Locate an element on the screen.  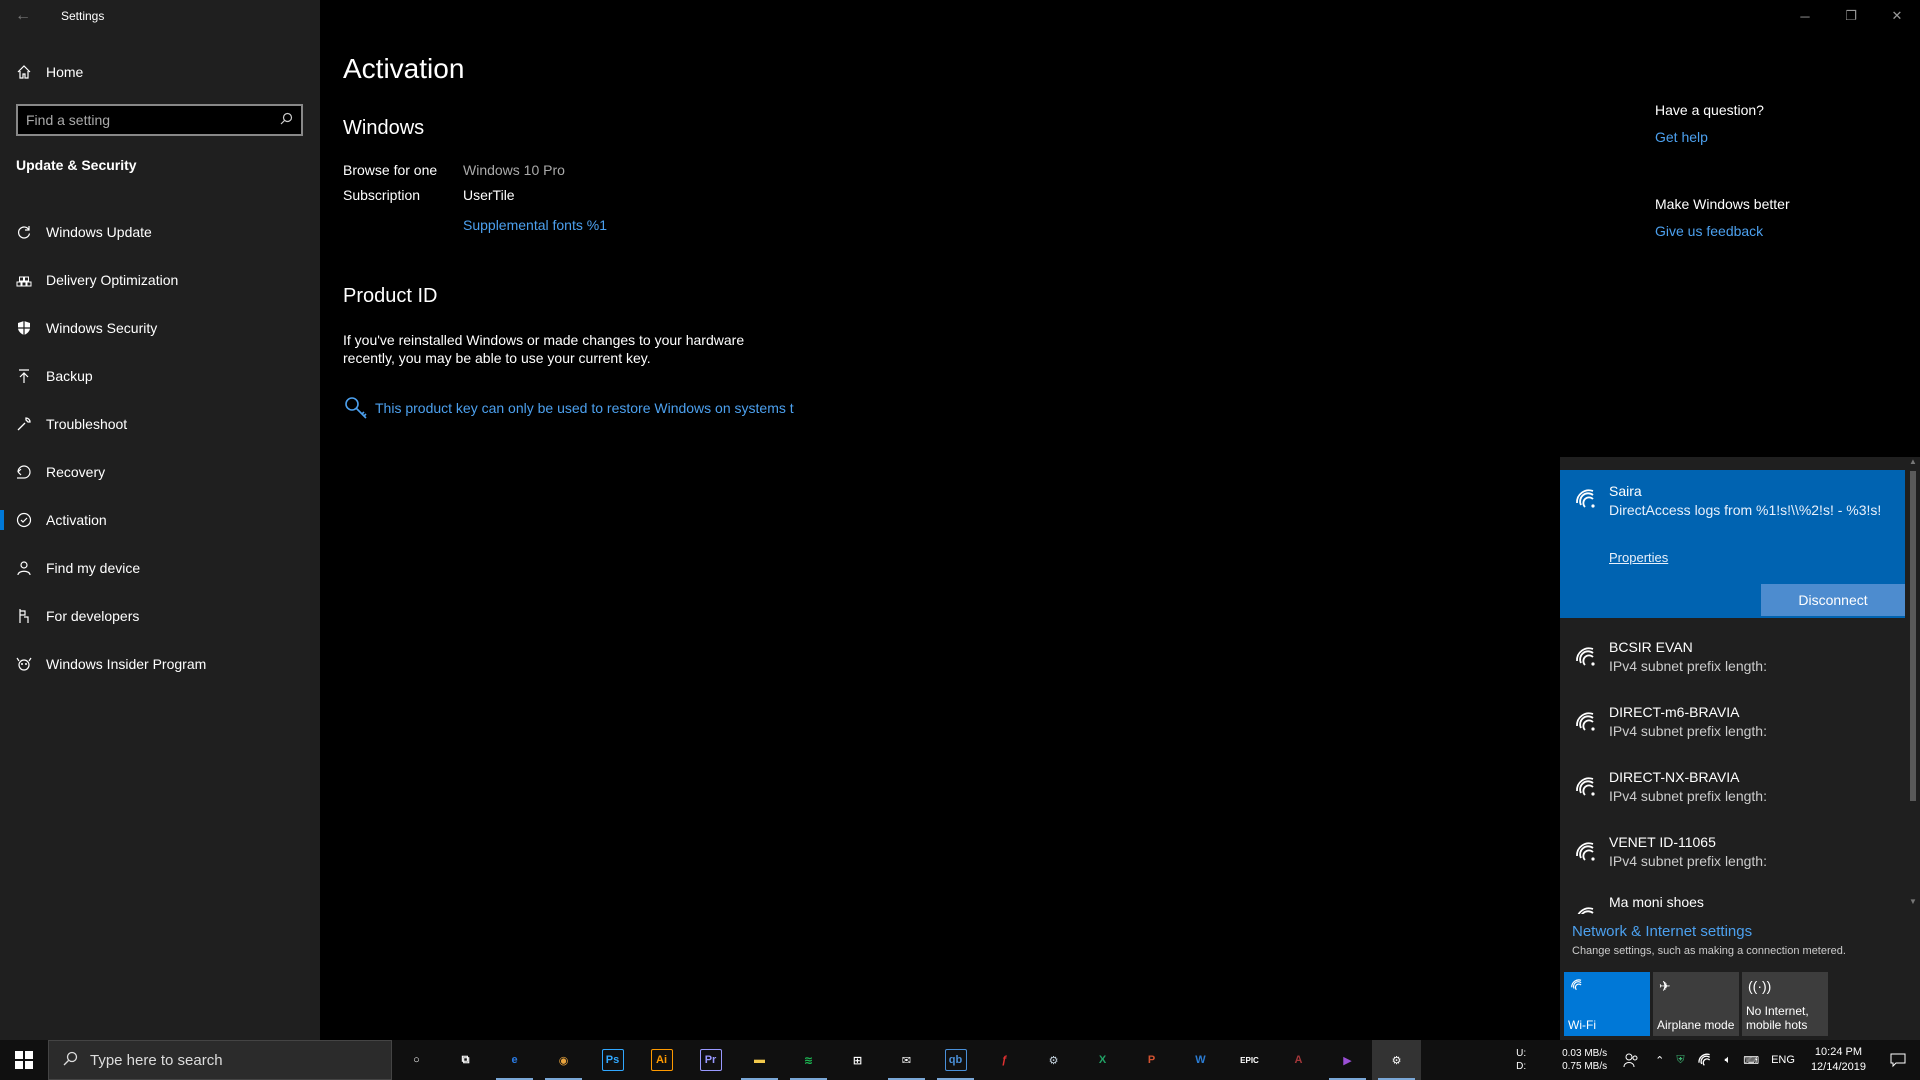
flash-icon: ƒ is located at coordinates (1004, 1060).